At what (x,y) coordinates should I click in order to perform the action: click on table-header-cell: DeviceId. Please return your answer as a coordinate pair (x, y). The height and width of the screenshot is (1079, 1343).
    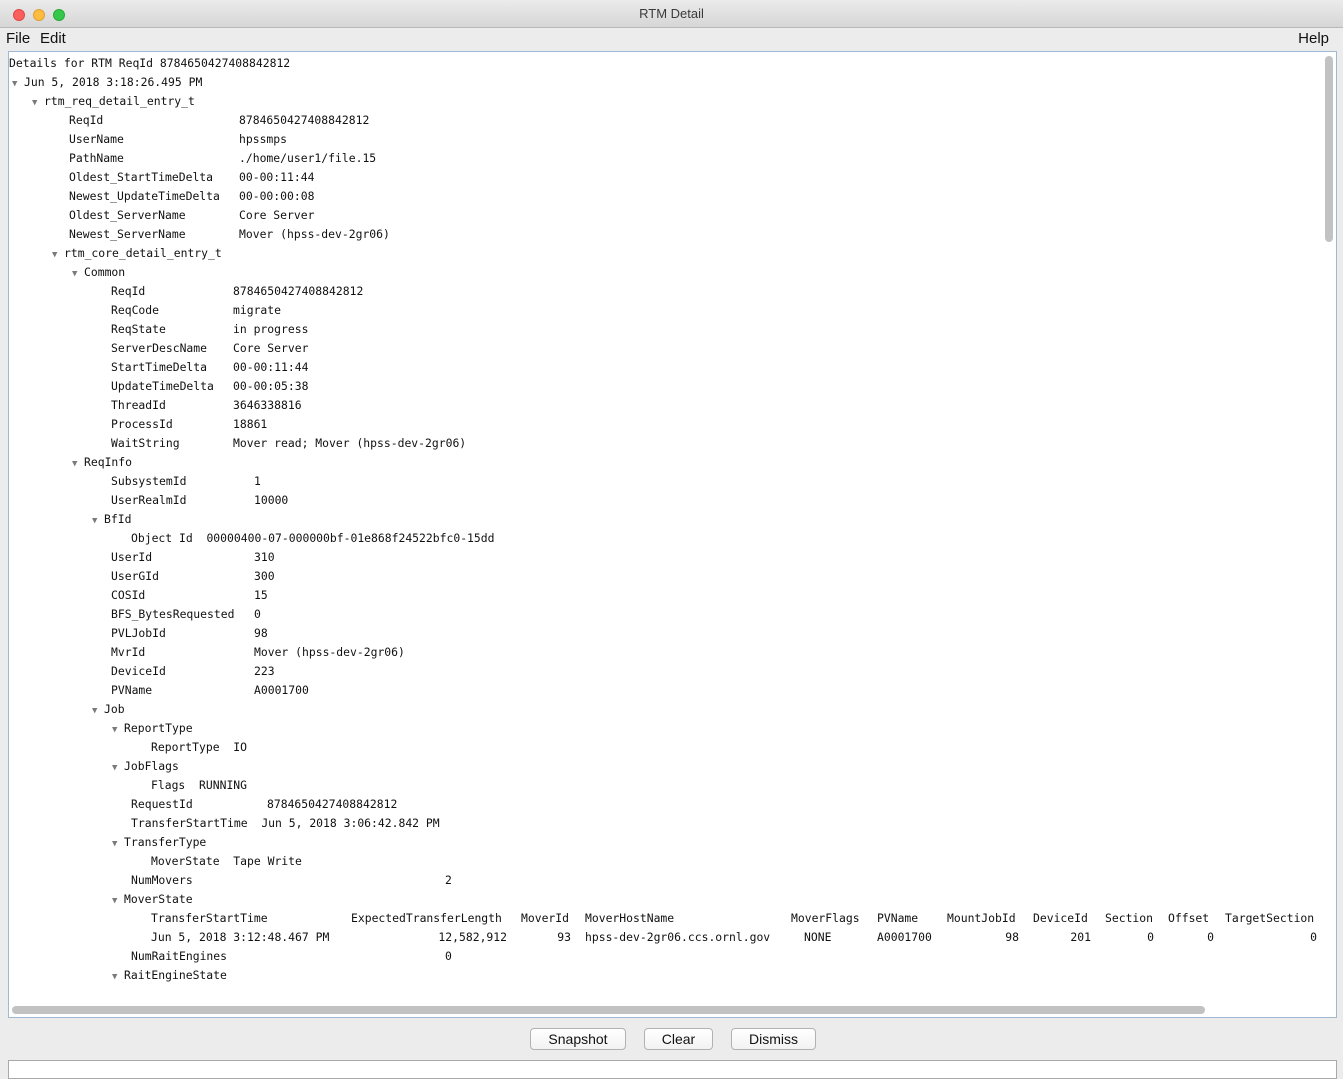
    Looking at the image, I should click on (1060, 918).